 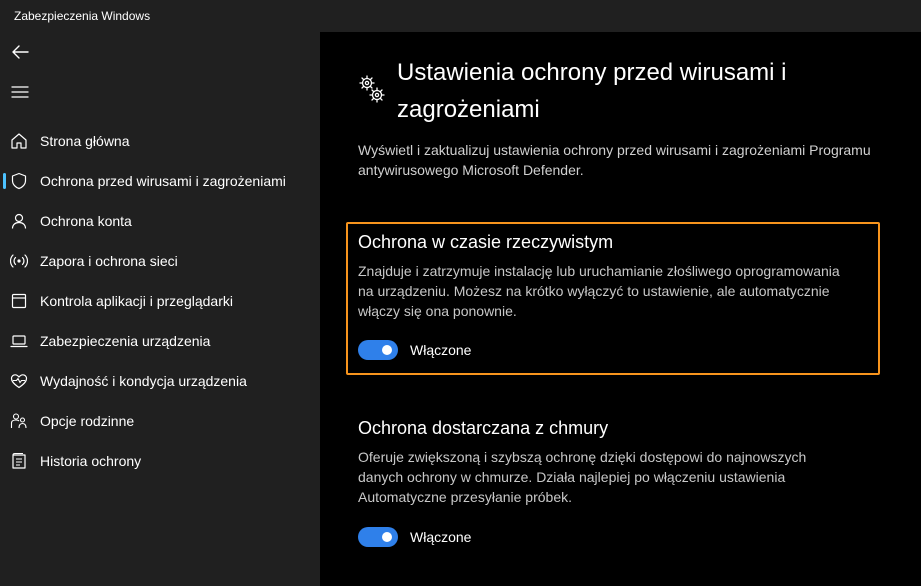 What do you see at coordinates (82, 16) in the screenshot?
I see `window-title: Zabezpieczenia Windows` at bounding box center [82, 16].